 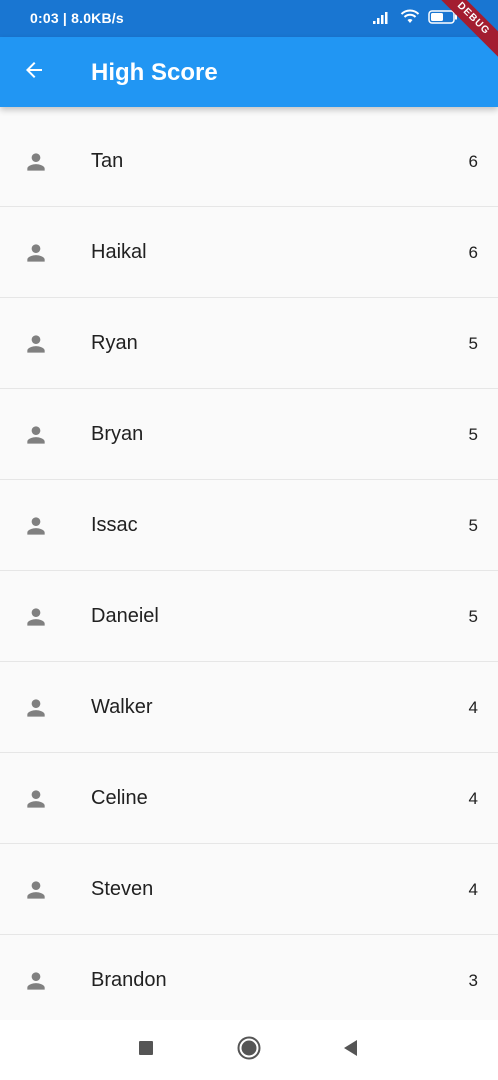 I want to click on score-list-item: Steven 4, so click(x=249, y=889).